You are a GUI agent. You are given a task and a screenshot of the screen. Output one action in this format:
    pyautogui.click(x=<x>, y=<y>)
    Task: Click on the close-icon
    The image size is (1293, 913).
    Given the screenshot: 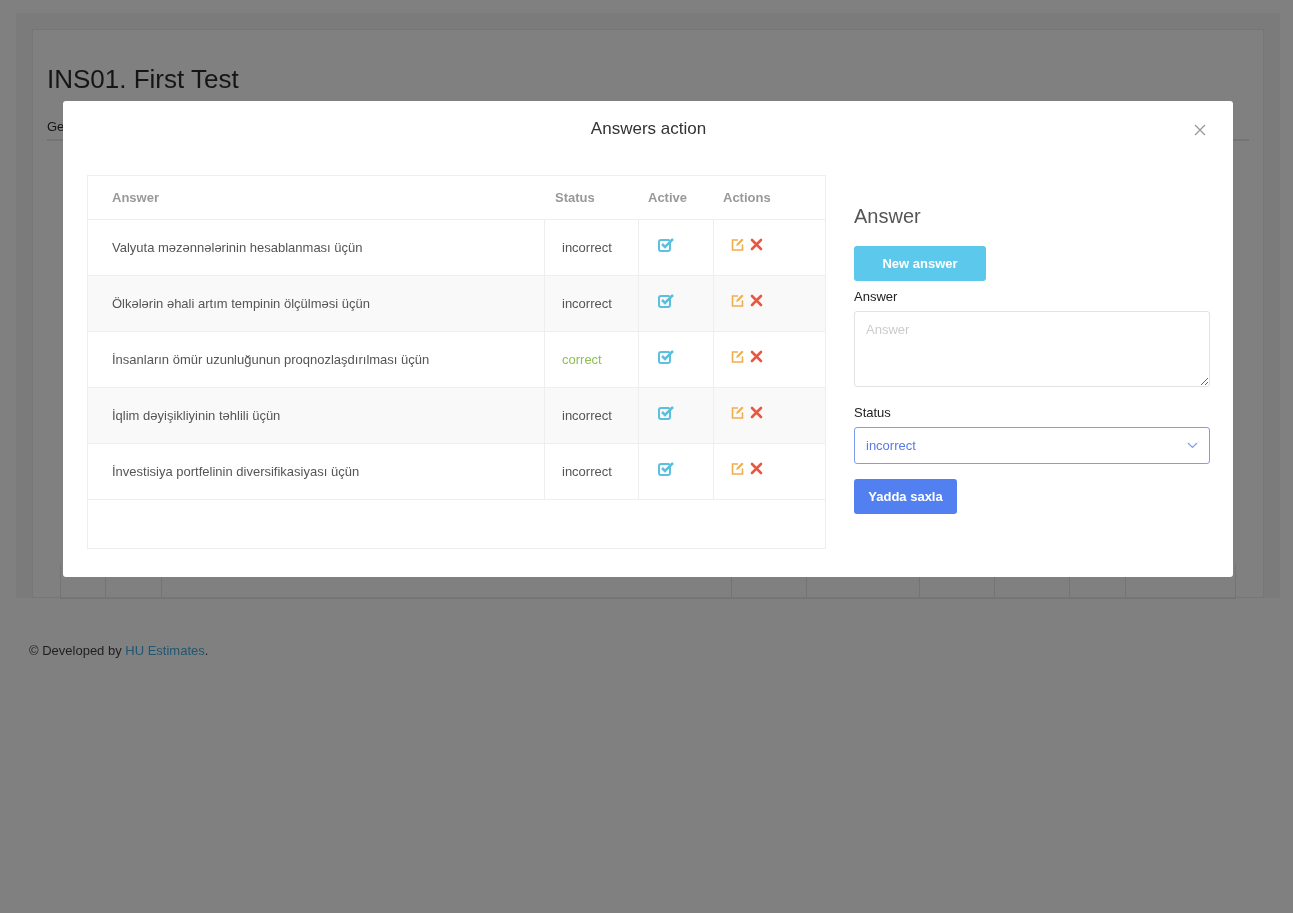 What is the action you would take?
    pyautogui.click(x=1200, y=130)
    